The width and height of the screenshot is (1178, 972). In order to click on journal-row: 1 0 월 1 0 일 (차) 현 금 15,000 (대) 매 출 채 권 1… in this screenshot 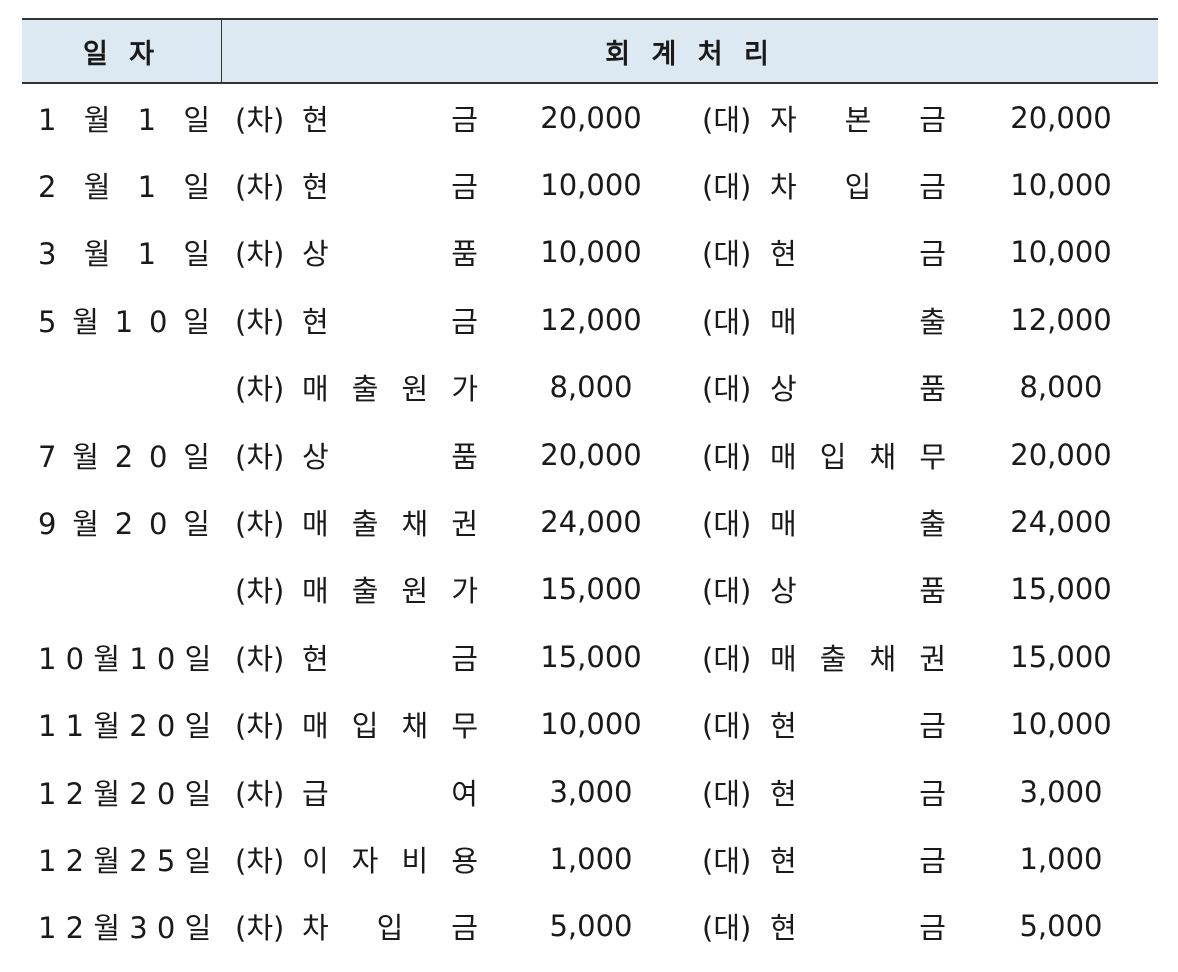, I will do `click(590, 656)`.